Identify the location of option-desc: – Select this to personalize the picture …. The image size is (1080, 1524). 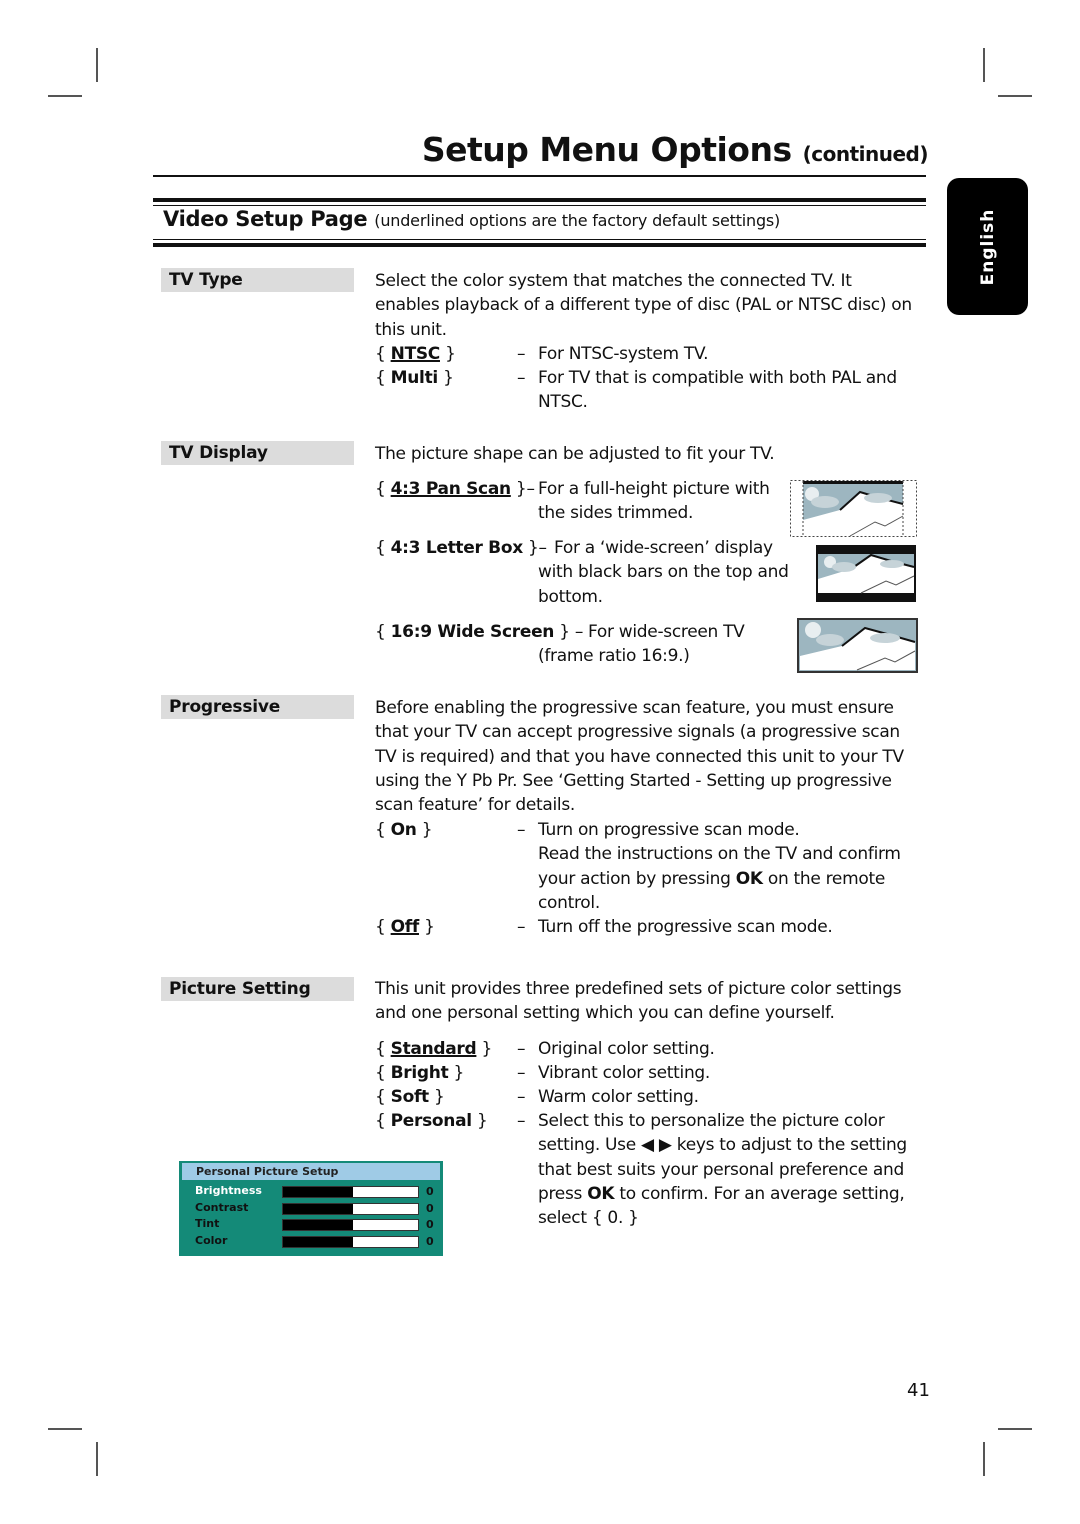
(727, 1169).